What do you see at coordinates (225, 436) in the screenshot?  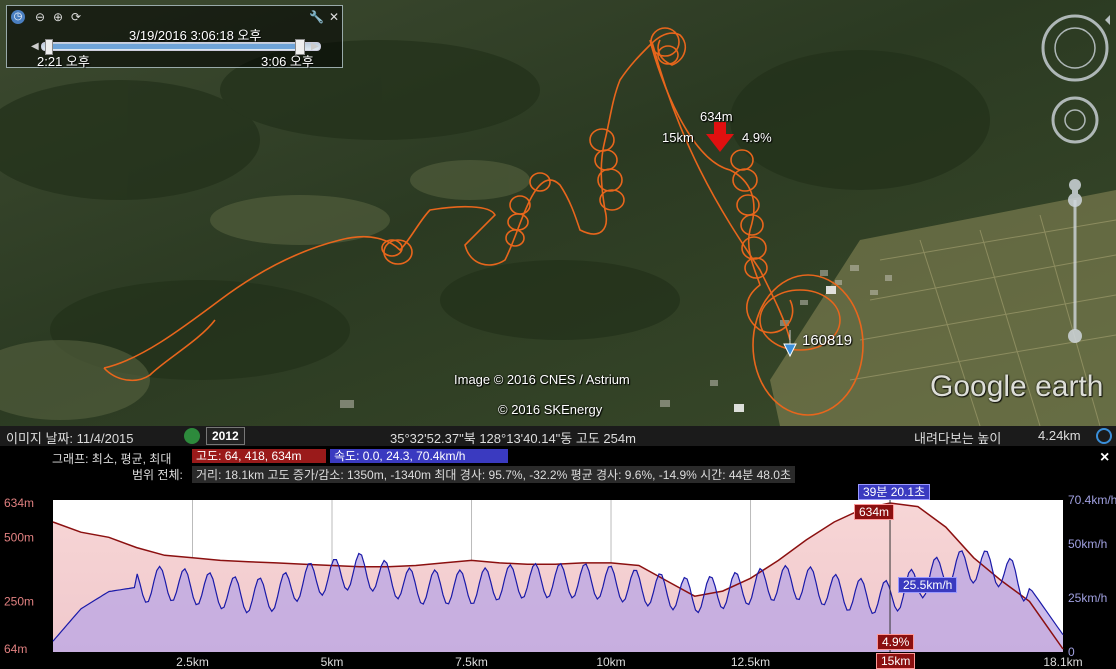 I see `historical-year: 2012` at bounding box center [225, 436].